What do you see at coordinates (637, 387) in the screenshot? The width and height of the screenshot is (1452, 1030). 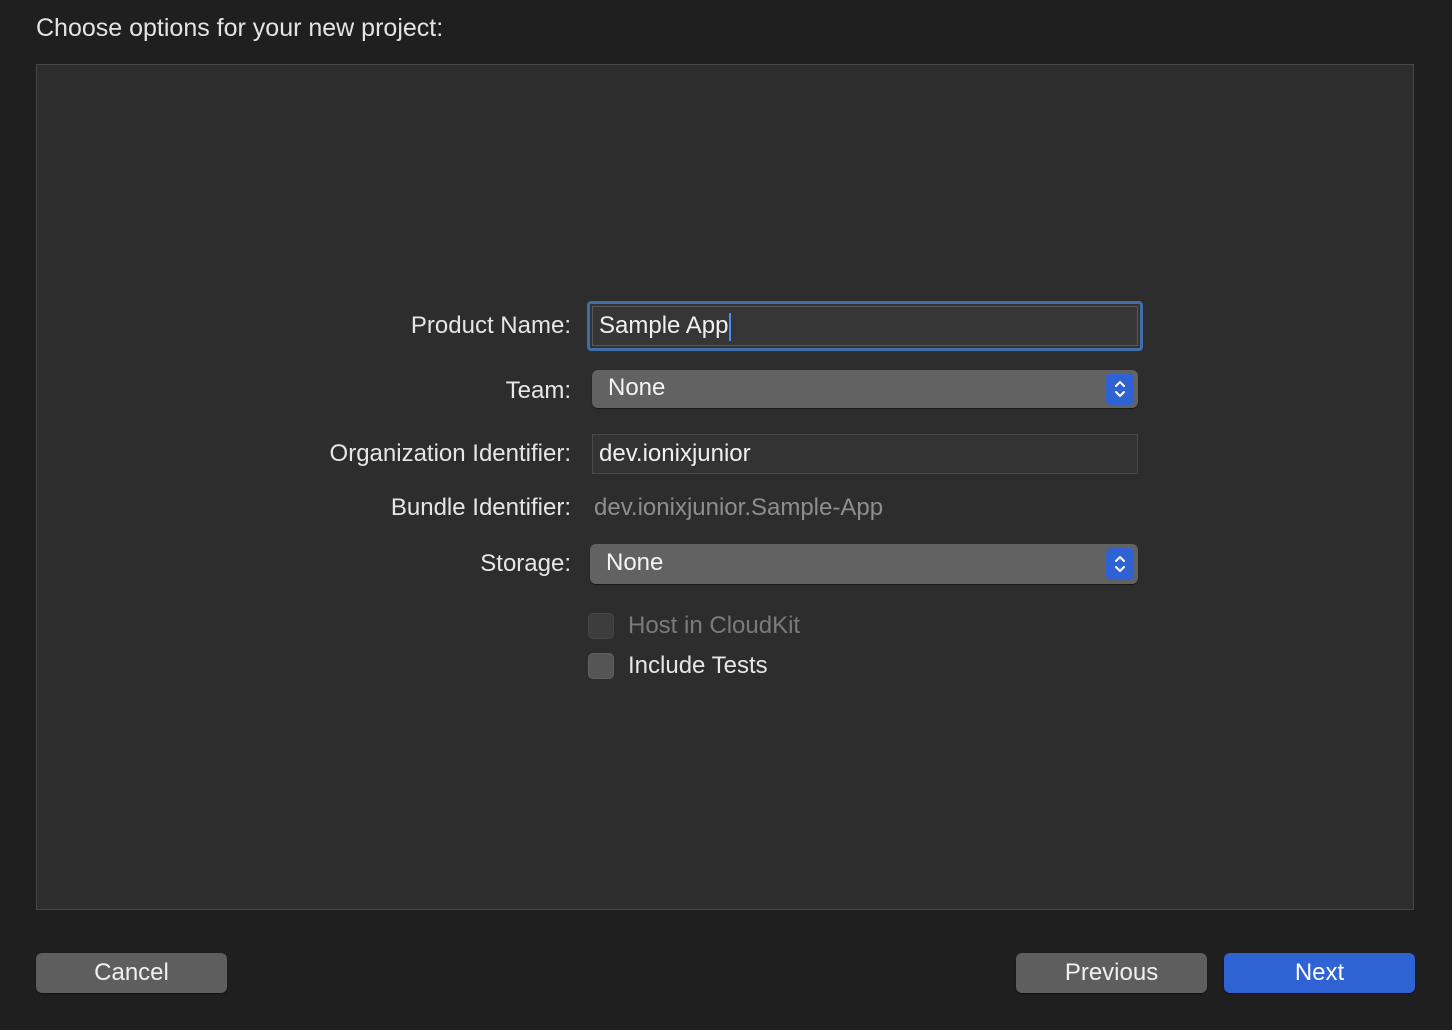 I see `team-popup-value: None` at bounding box center [637, 387].